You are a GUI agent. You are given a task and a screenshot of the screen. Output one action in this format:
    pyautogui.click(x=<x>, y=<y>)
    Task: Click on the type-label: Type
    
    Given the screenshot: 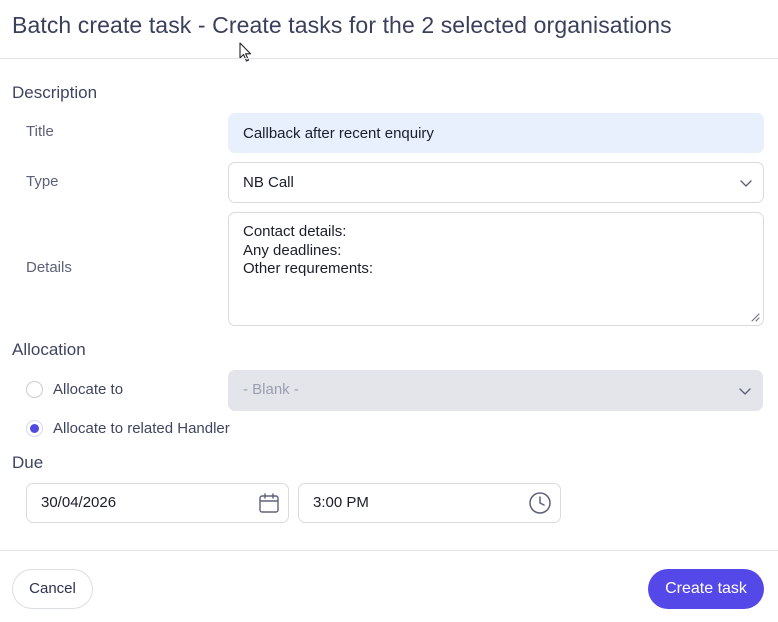 What is the action you would take?
    pyautogui.click(x=42, y=181)
    